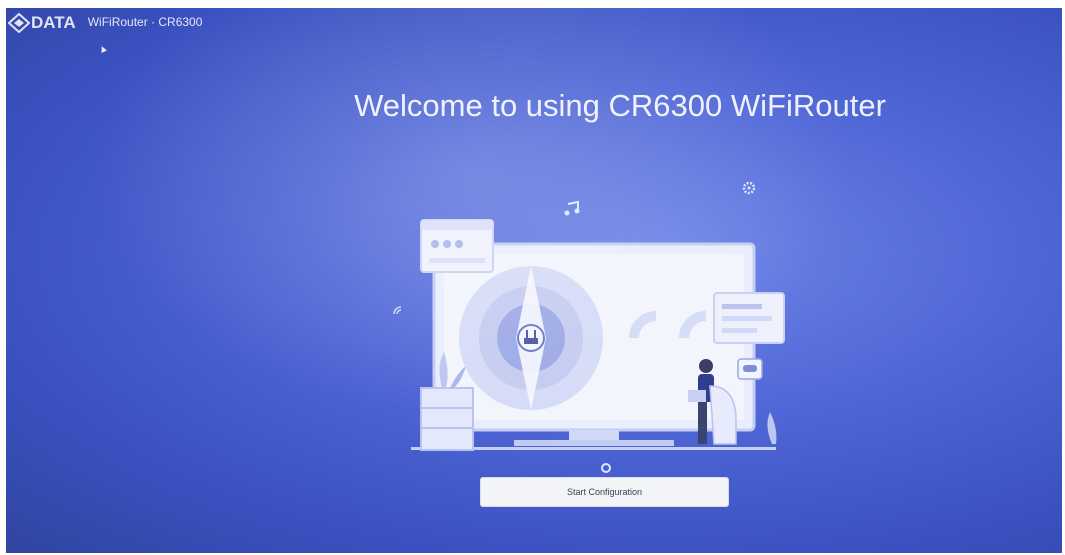  I want to click on chat-bubble-icon, so click(749, 318).